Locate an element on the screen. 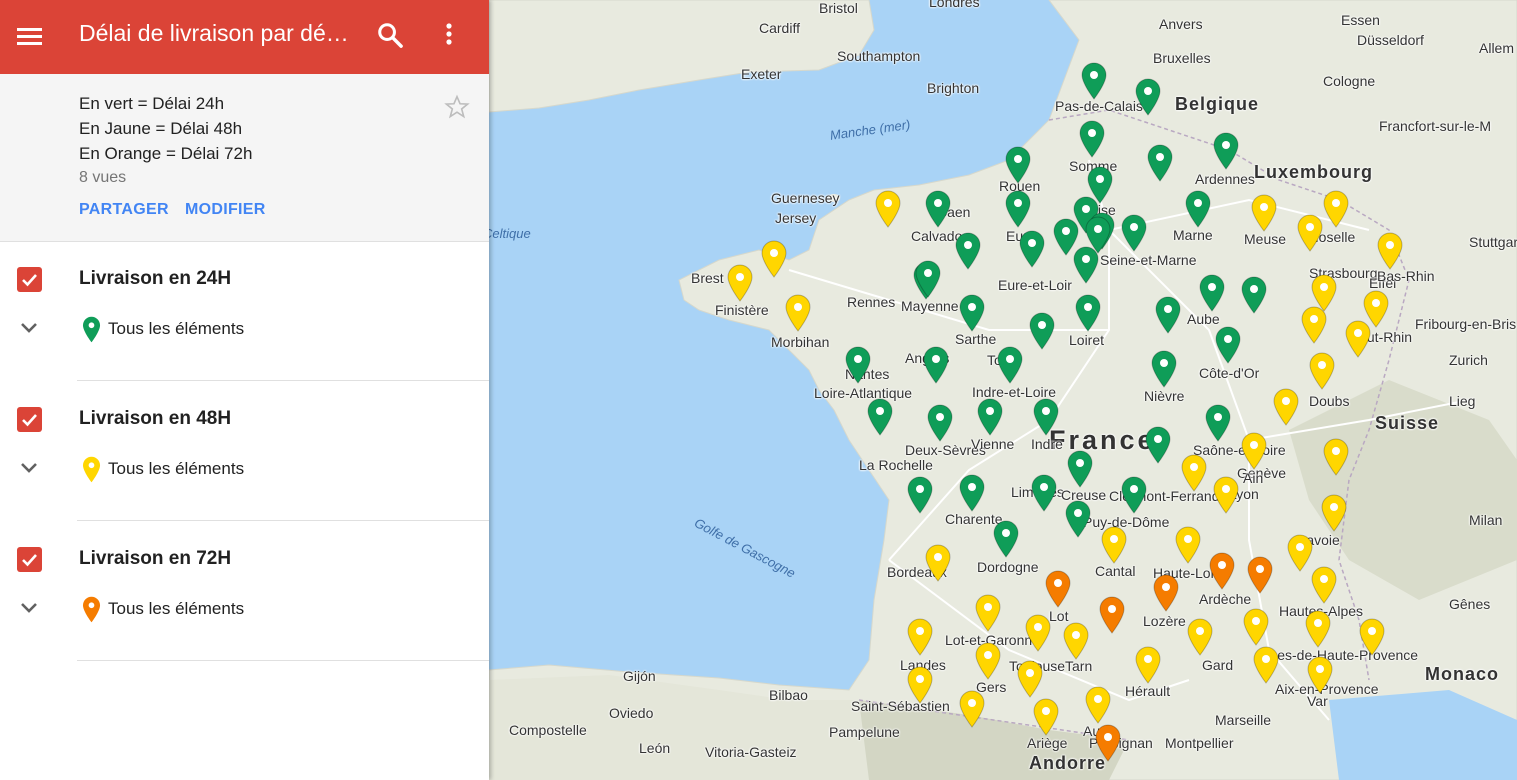 This screenshot has height=780, width=1517. search-icon is located at coordinates (390, 35).